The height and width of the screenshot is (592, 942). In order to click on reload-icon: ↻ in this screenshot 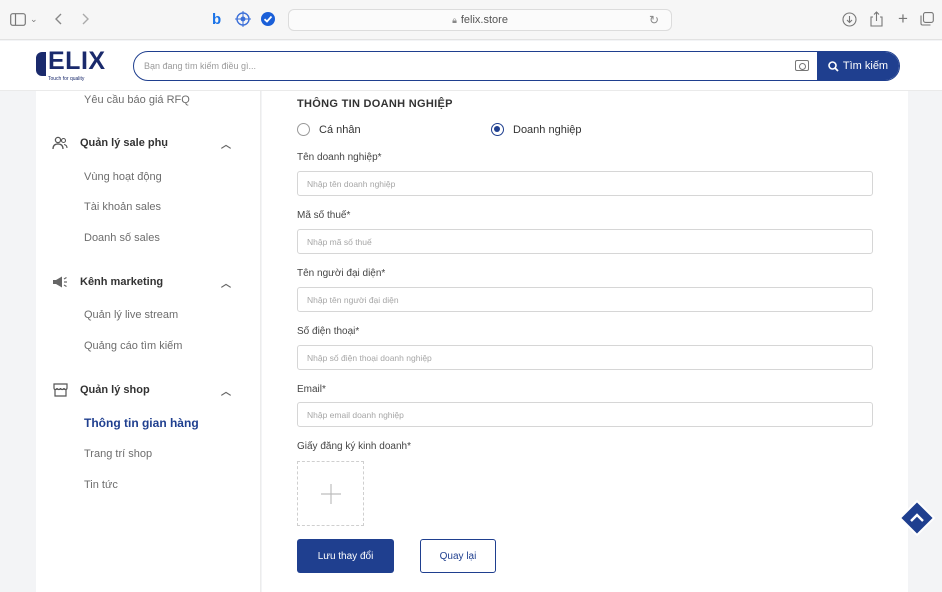, I will do `click(654, 20)`.